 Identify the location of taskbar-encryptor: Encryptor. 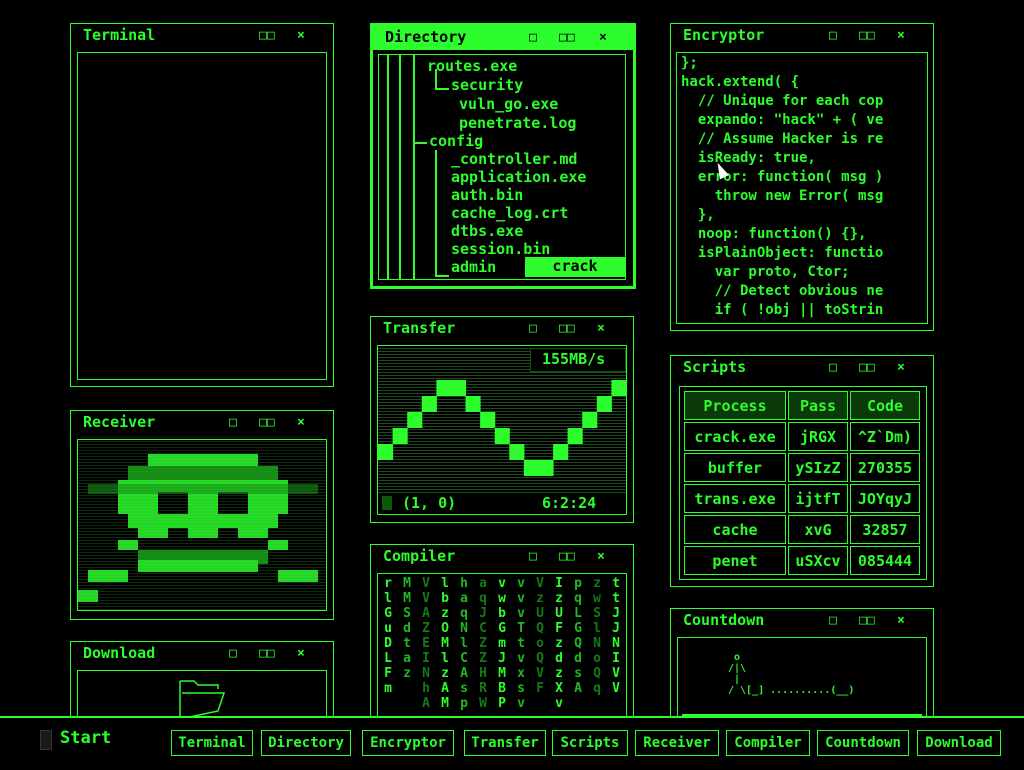
(408, 743).